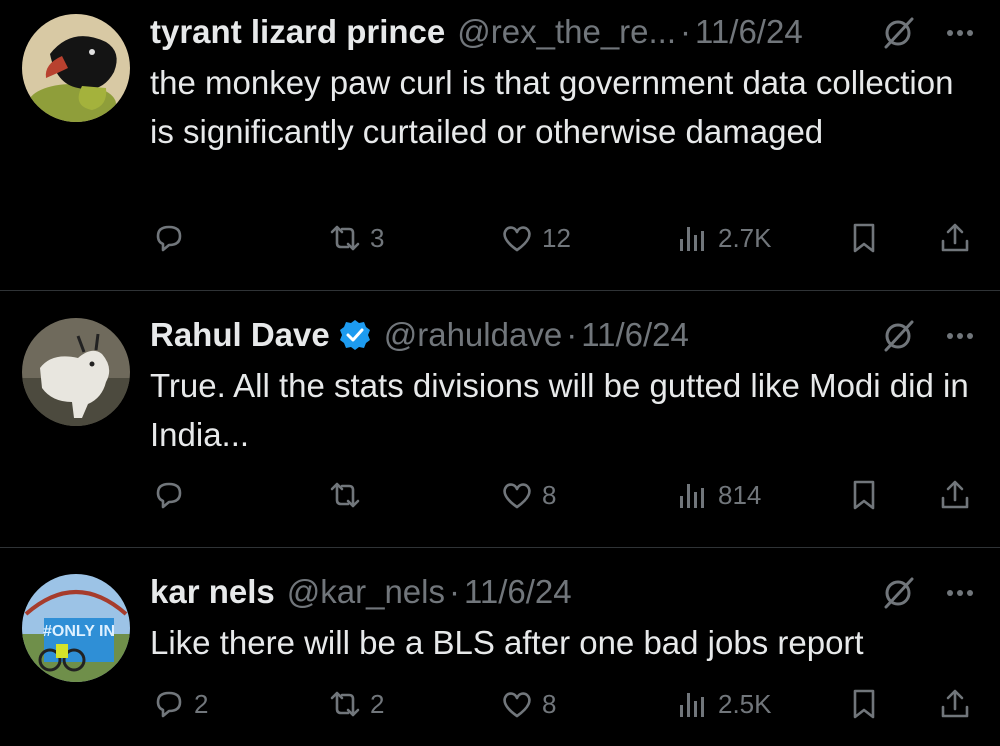 Image resolution: width=1000 pixels, height=746 pixels. I want to click on views-count: 2.7K, so click(745, 237).